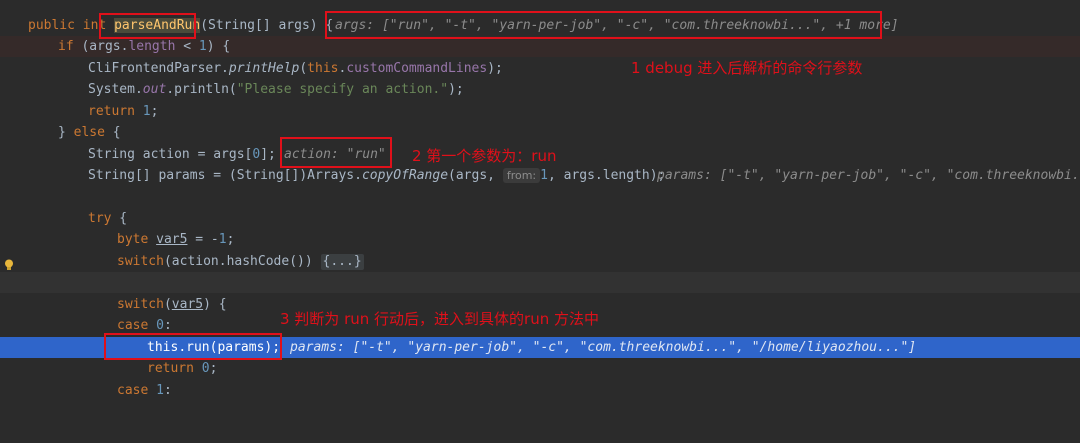 The height and width of the screenshot is (443, 1080). What do you see at coordinates (540, 218) in the screenshot?
I see `code-line-10: try {` at bounding box center [540, 218].